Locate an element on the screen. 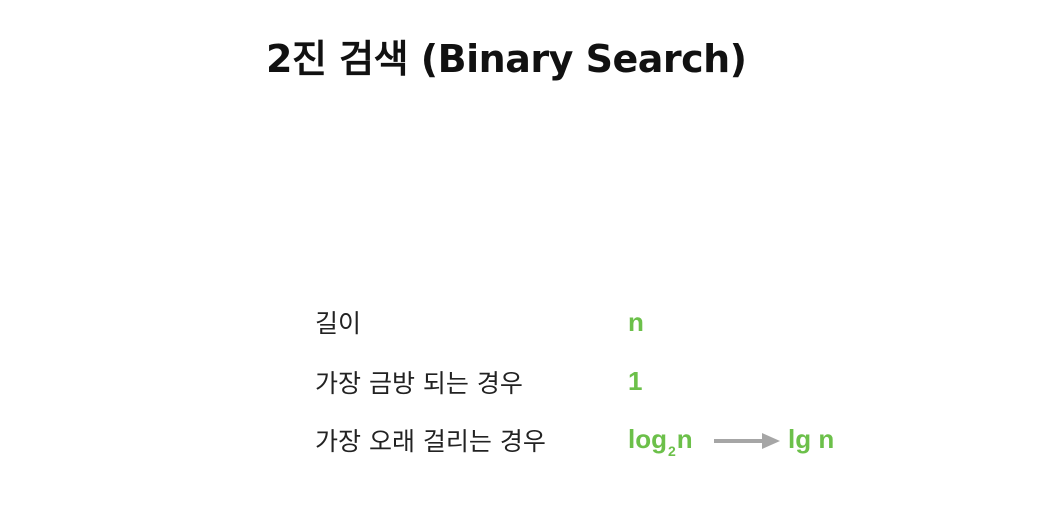  log-subscript: 2 is located at coordinates (672, 451).